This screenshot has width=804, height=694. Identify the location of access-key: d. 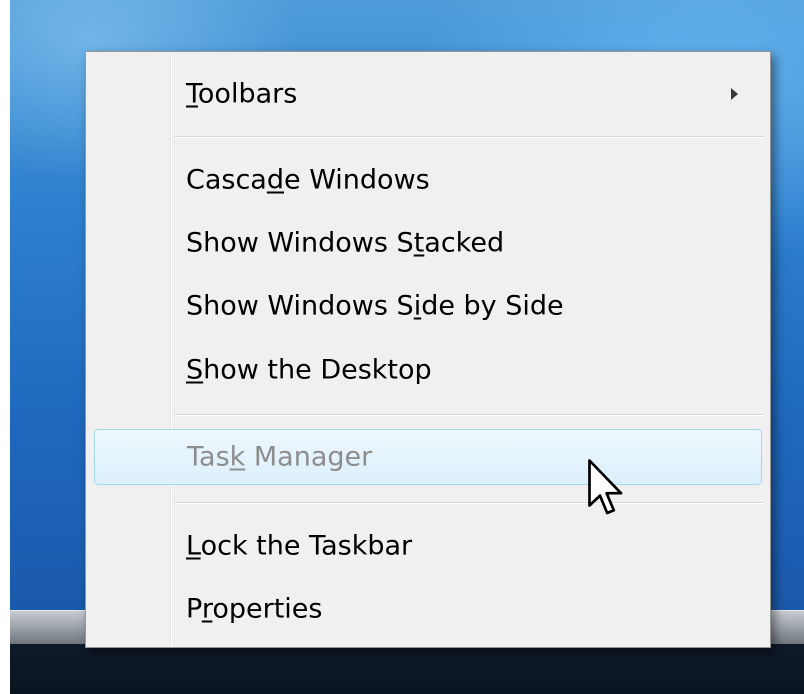
(275, 180).